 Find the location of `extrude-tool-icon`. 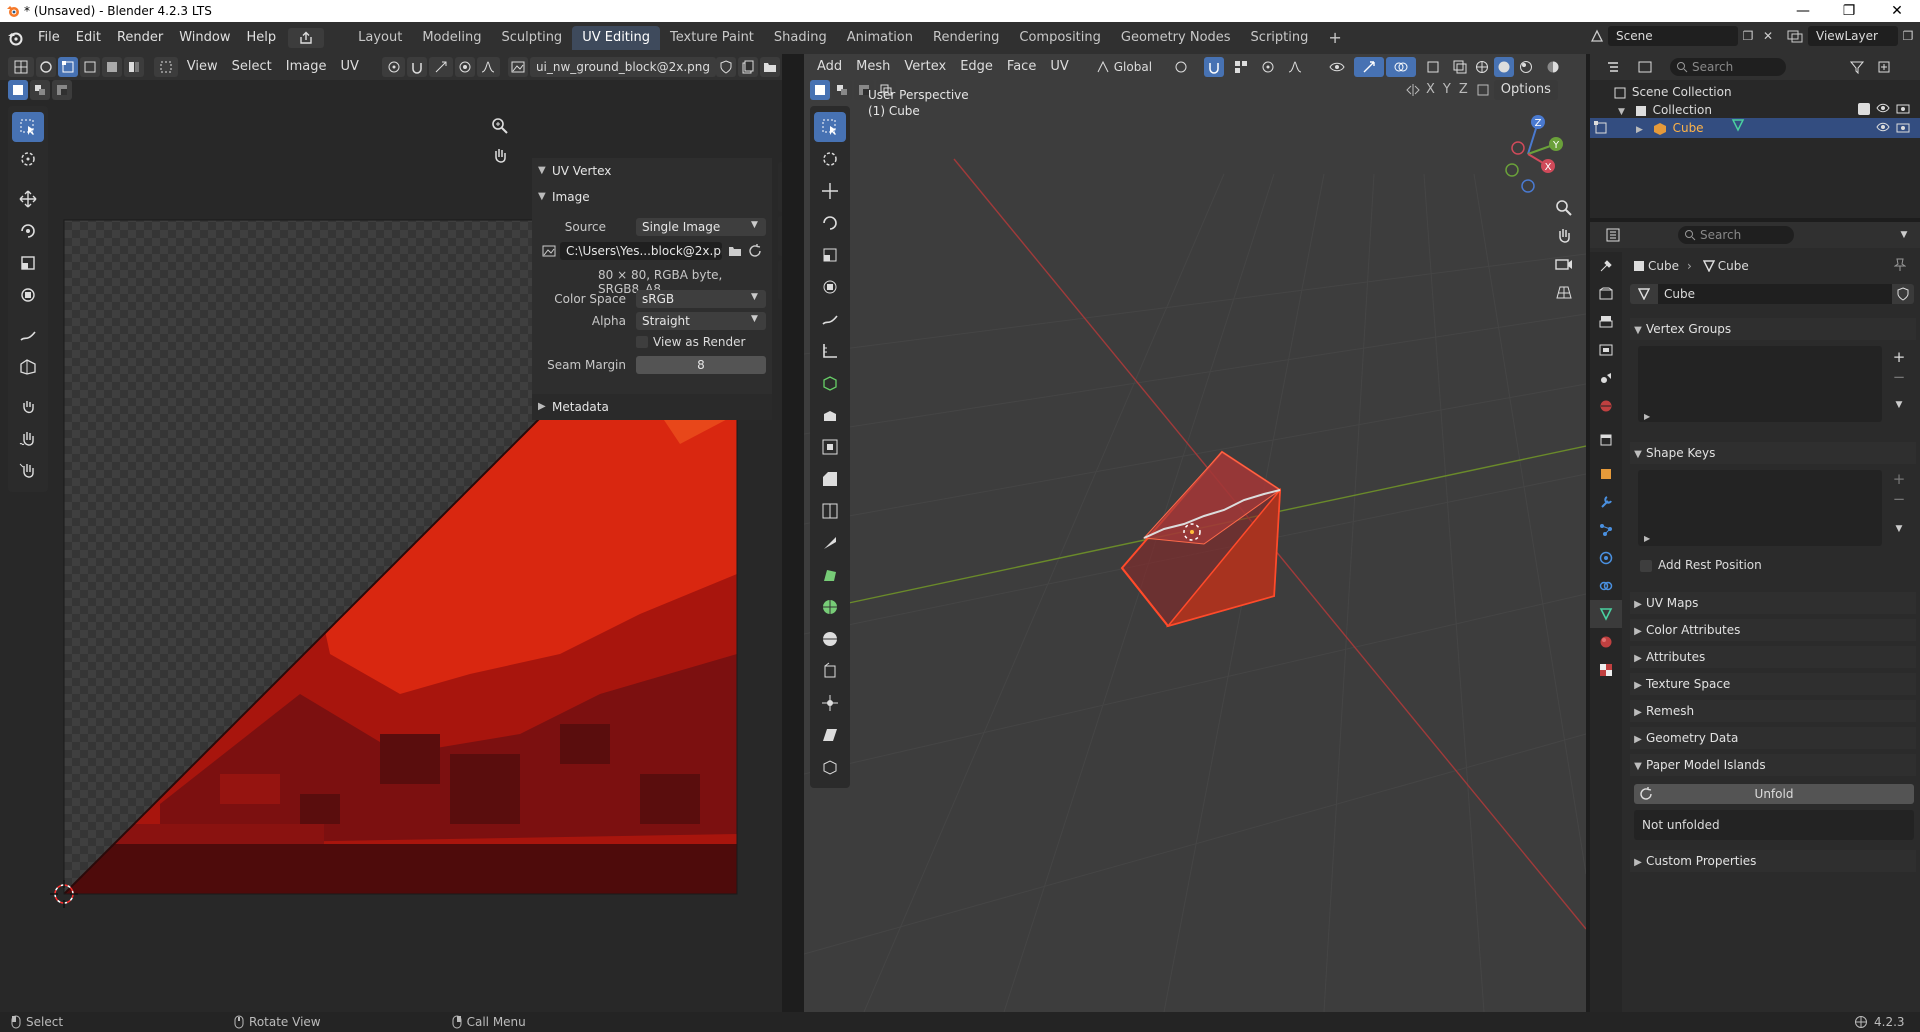

extrude-tool-icon is located at coordinates (830, 415).